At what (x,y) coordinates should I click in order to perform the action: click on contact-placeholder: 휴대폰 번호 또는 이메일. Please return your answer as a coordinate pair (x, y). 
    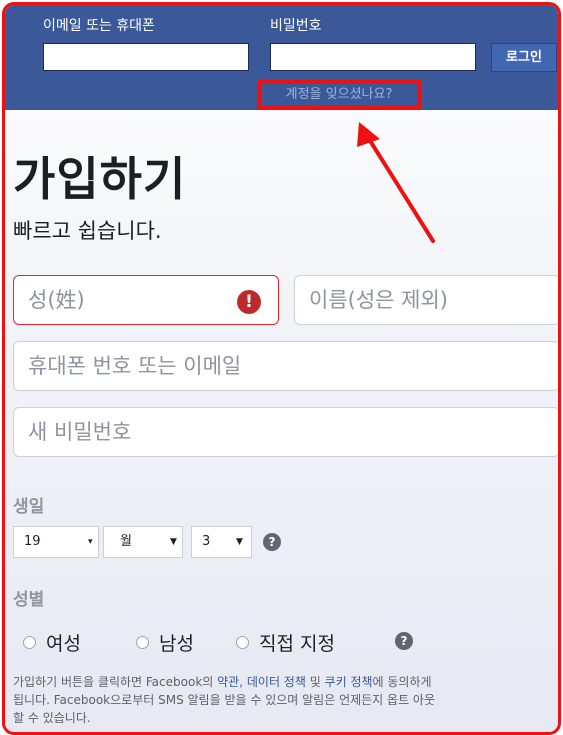
    Looking at the image, I should click on (135, 366).